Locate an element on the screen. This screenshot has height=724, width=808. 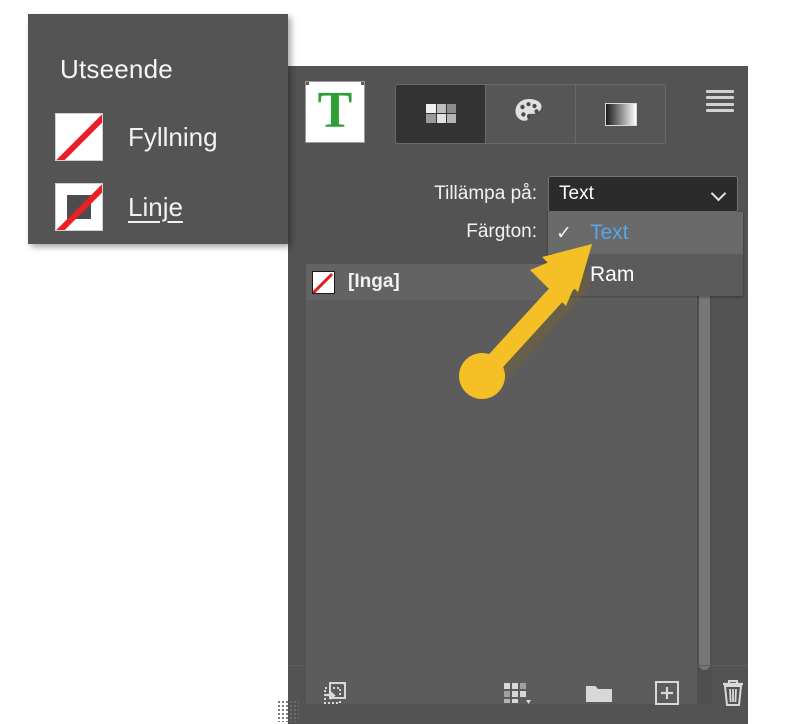
checkmark-icon: ✓ is located at coordinates (564, 233).